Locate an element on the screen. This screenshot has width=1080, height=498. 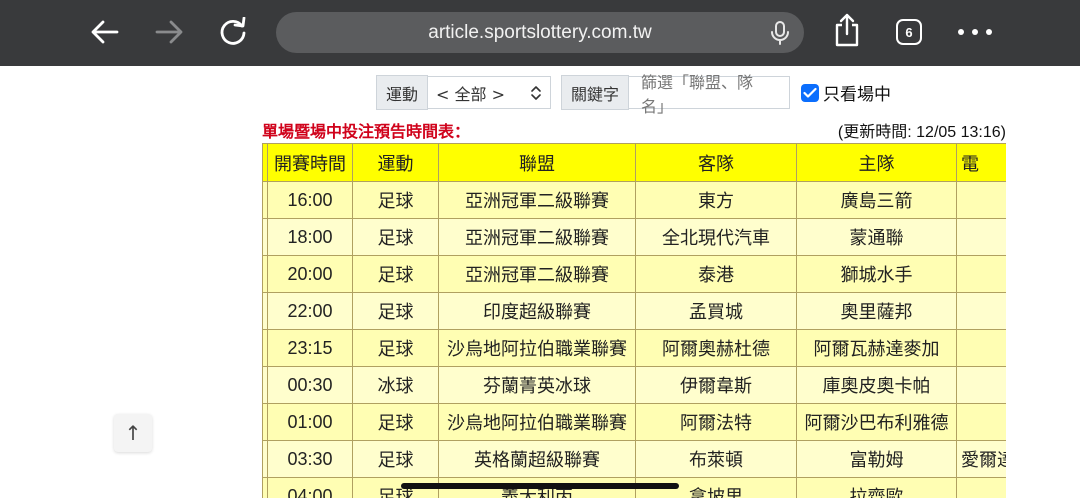
cell-home-team: 蒙通聯 is located at coordinates (876, 237).